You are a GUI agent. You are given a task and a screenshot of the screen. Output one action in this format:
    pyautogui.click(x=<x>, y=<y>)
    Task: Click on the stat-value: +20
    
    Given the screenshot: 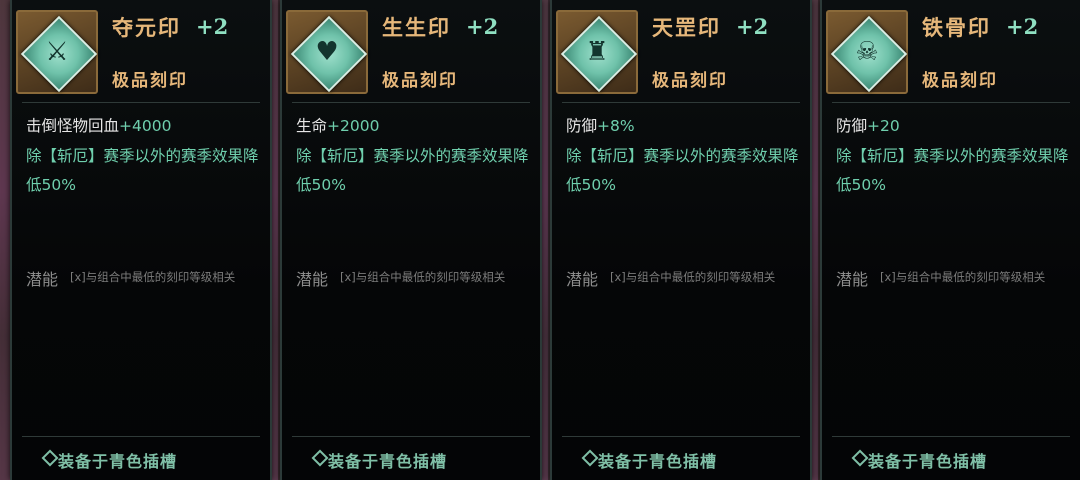 What is the action you would take?
    pyautogui.click(x=883, y=126)
    